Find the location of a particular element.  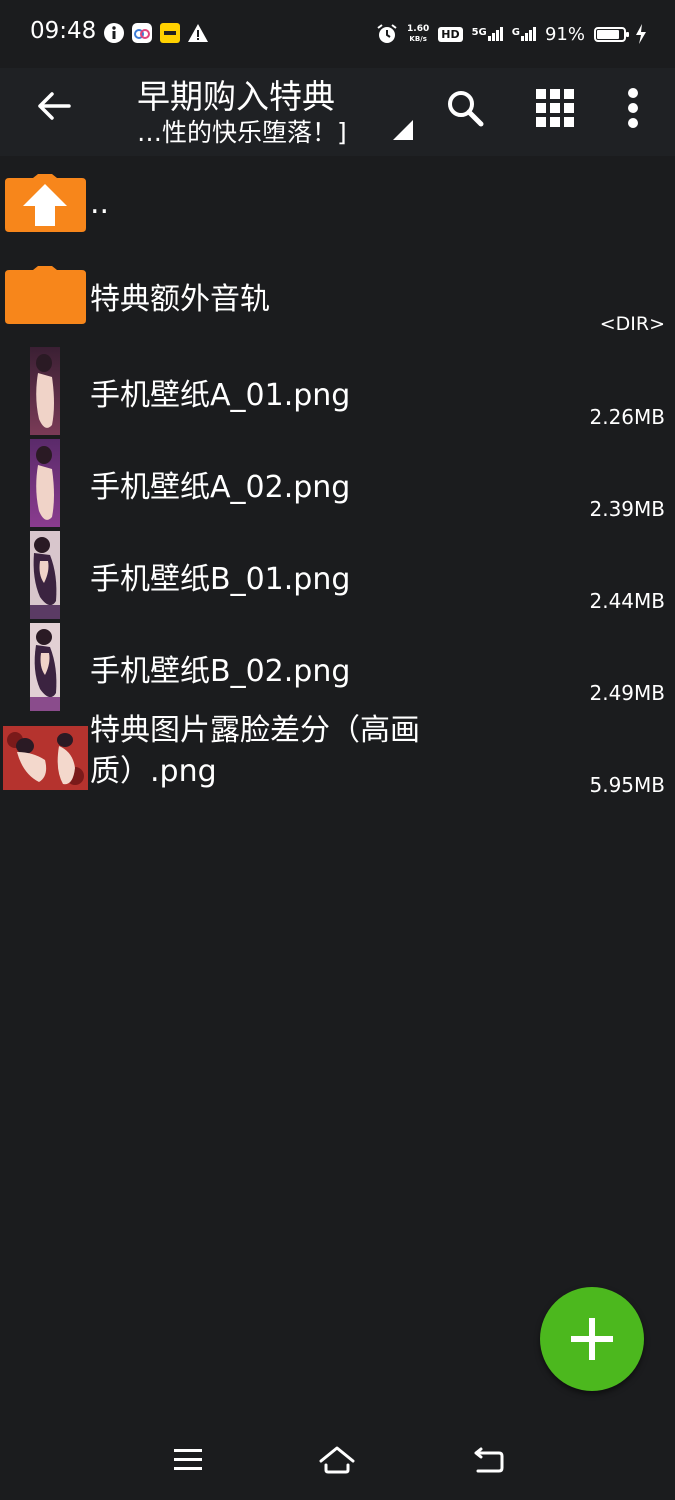

list-item-image: 手机壁纸A_01.png 2.26MB is located at coordinates (337, 390).